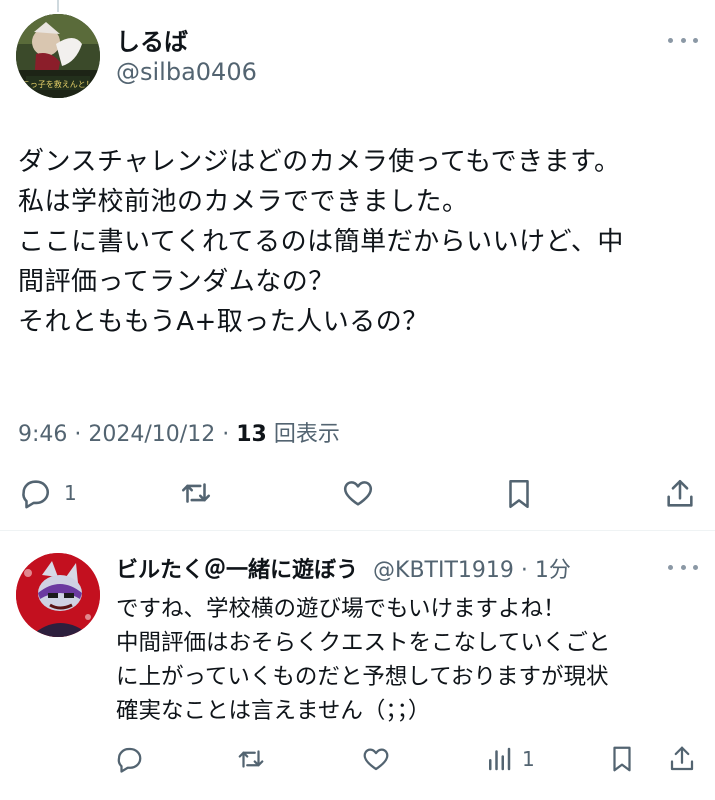 The width and height of the screenshot is (715, 800). I want to click on tweet-date: 2024/10/12, so click(151, 434).